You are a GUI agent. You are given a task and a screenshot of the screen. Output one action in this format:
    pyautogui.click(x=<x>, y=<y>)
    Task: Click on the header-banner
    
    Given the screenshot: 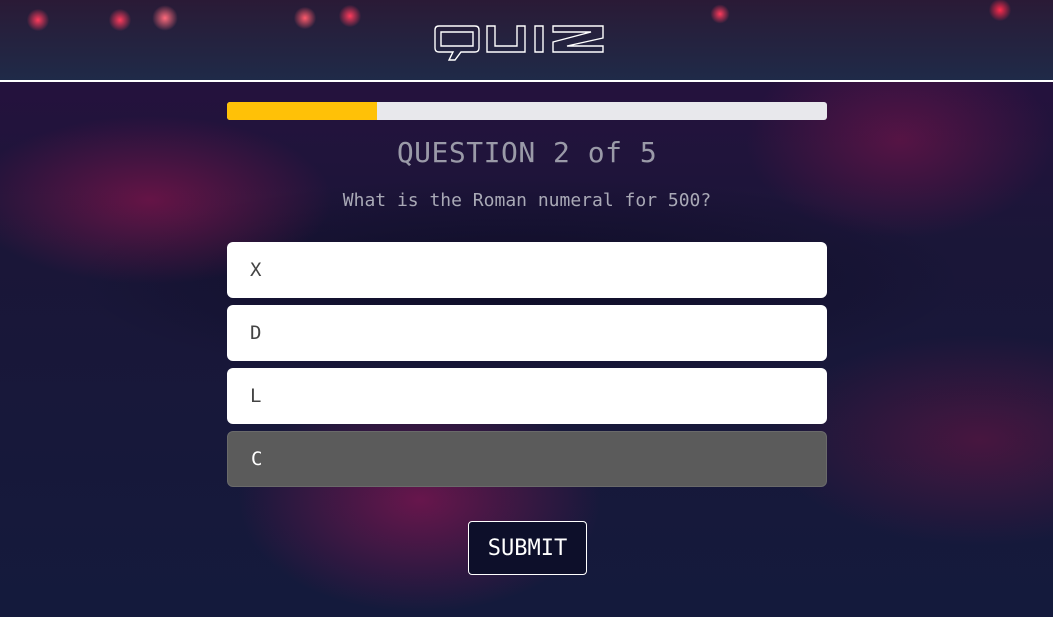 What is the action you would take?
    pyautogui.click(x=526, y=41)
    